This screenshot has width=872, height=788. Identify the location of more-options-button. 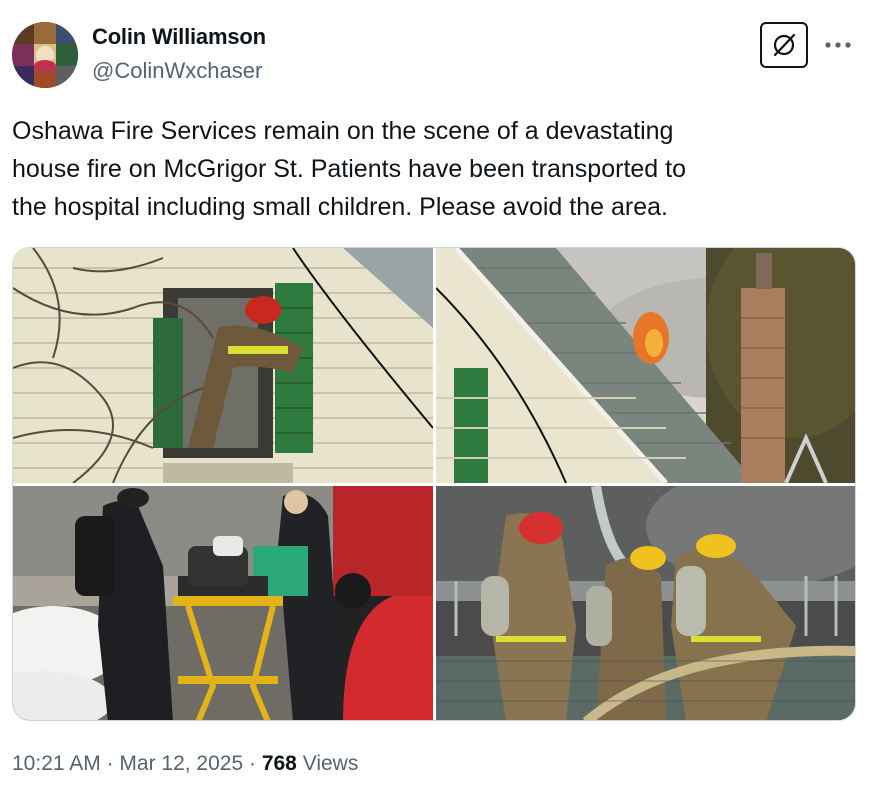
(838, 45).